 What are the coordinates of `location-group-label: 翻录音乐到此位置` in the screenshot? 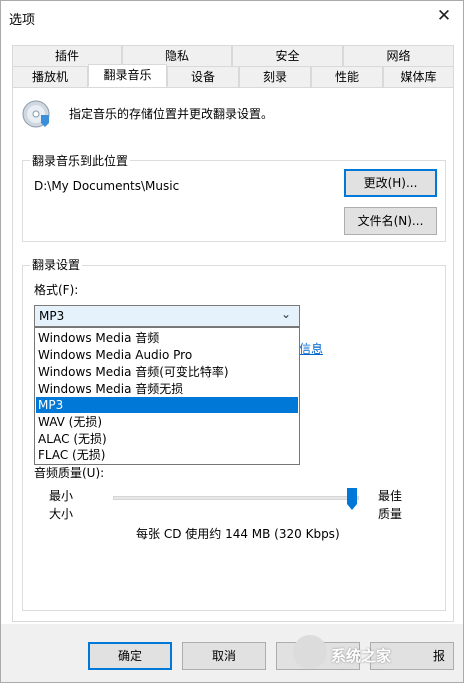 It's located at (80, 160).